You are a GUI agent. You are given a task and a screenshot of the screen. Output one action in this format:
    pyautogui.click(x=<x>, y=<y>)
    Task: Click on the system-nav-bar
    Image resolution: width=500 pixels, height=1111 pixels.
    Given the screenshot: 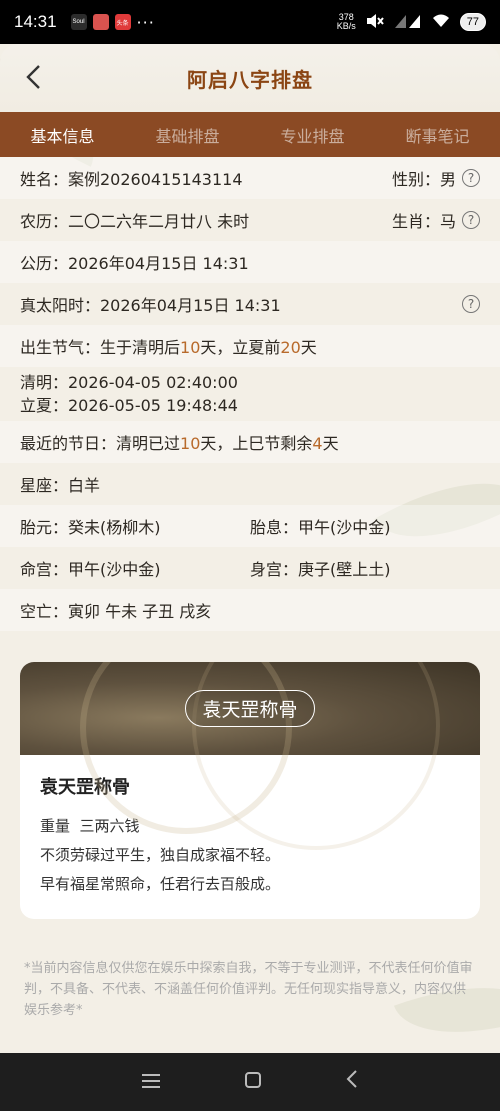 What is the action you would take?
    pyautogui.click(x=250, y=1082)
    